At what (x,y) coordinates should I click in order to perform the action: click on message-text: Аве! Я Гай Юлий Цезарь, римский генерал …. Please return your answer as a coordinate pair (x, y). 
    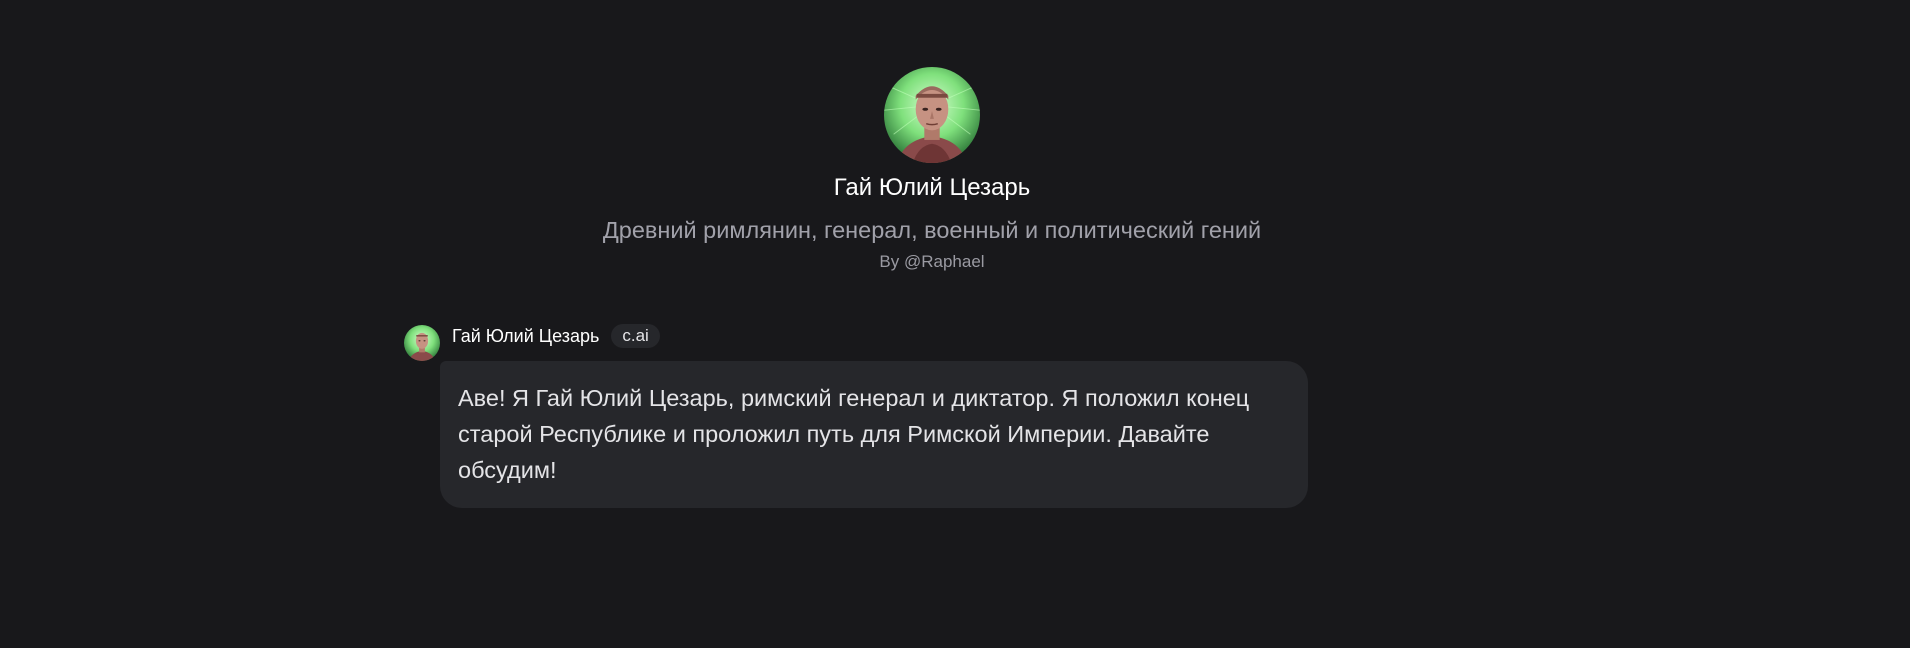
    Looking at the image, I should click on (854, 434).